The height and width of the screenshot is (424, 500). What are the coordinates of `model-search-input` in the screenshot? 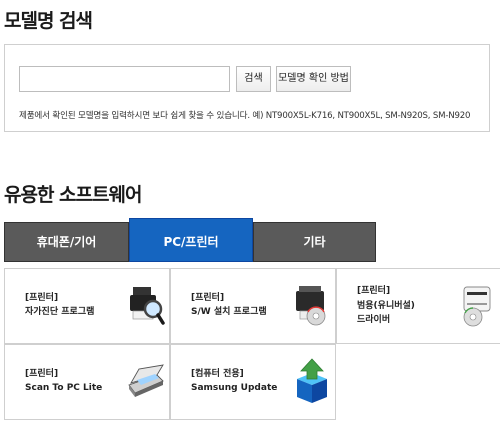 It's located at (124, 79).